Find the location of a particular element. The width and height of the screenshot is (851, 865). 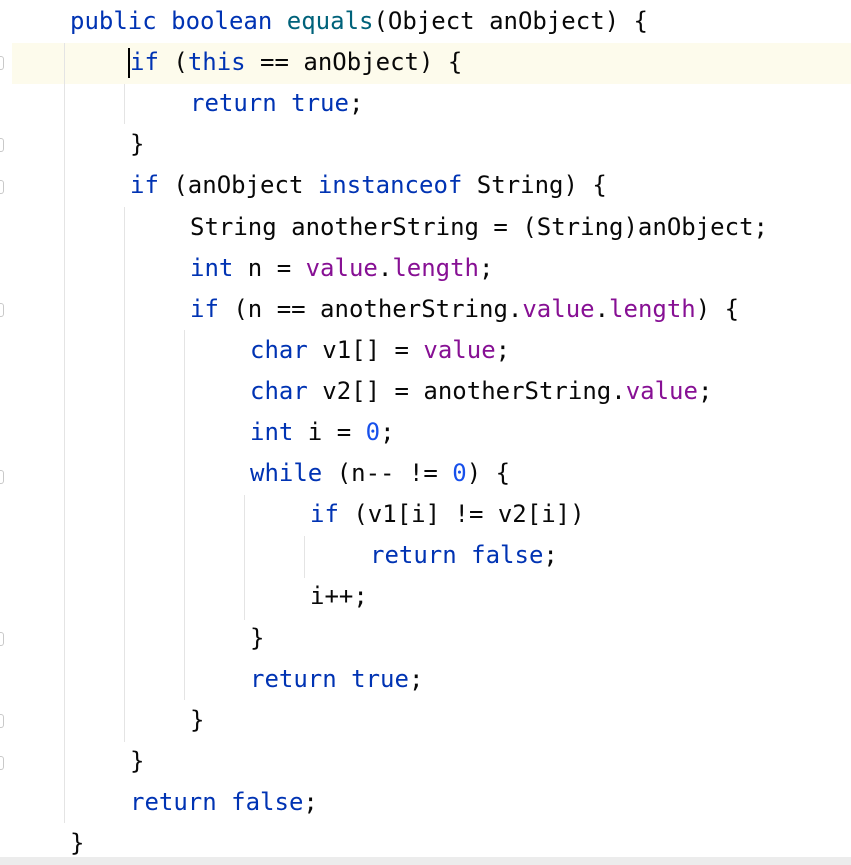

token-text: i++; is located at coordinates (339, 596).